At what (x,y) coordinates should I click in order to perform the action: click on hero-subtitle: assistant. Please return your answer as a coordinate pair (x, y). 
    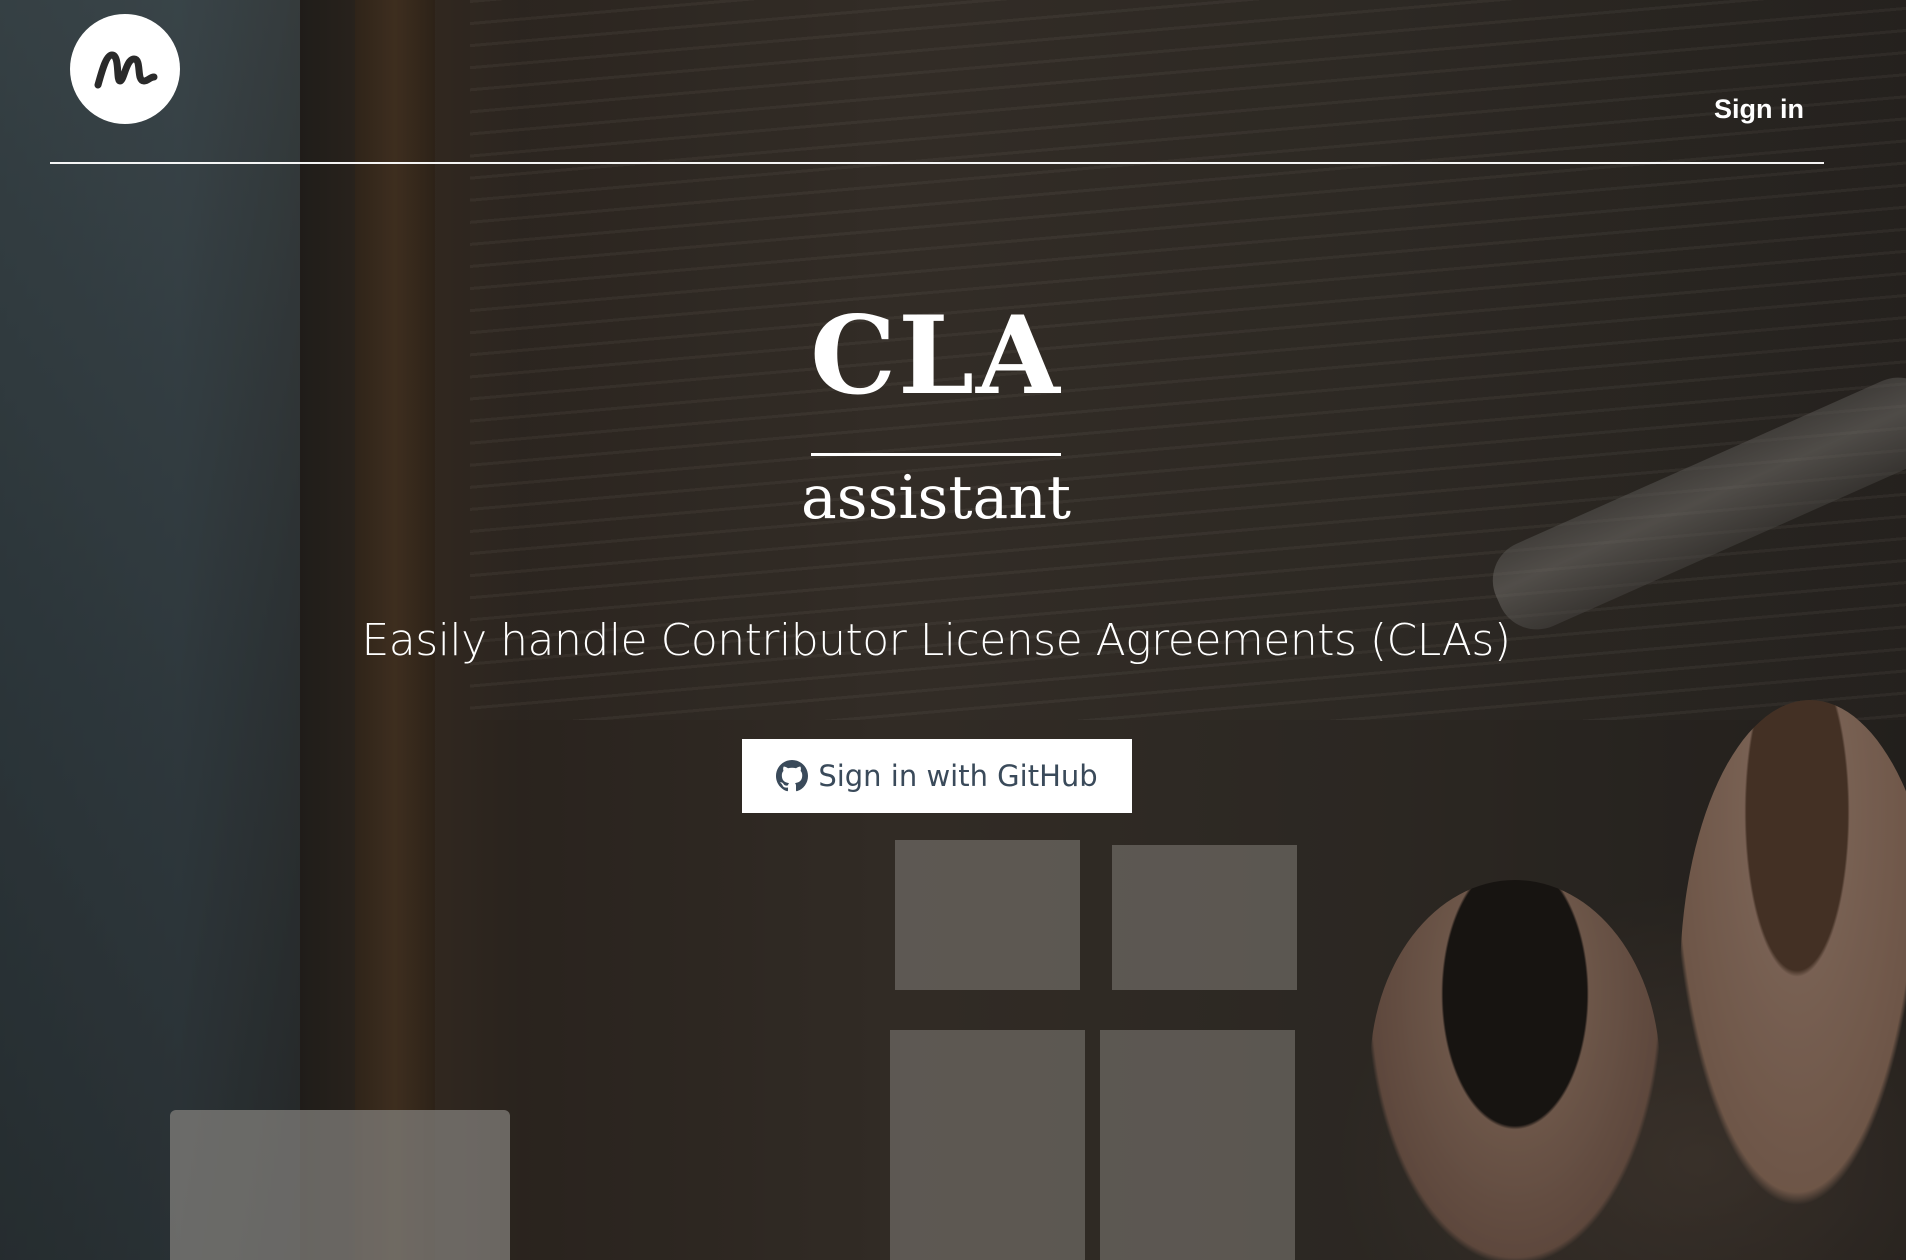
    Looking at the image, I should click on (936, 498).